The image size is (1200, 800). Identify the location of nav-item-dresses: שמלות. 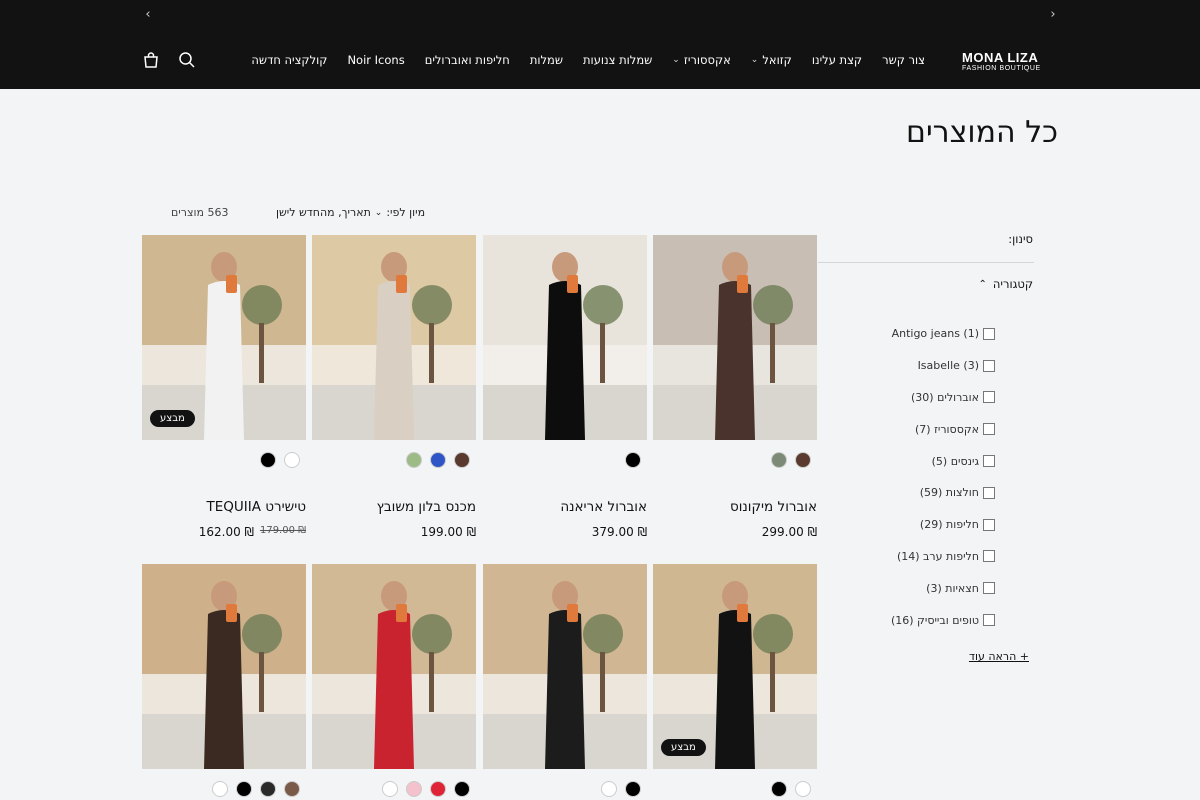
(546, 60).